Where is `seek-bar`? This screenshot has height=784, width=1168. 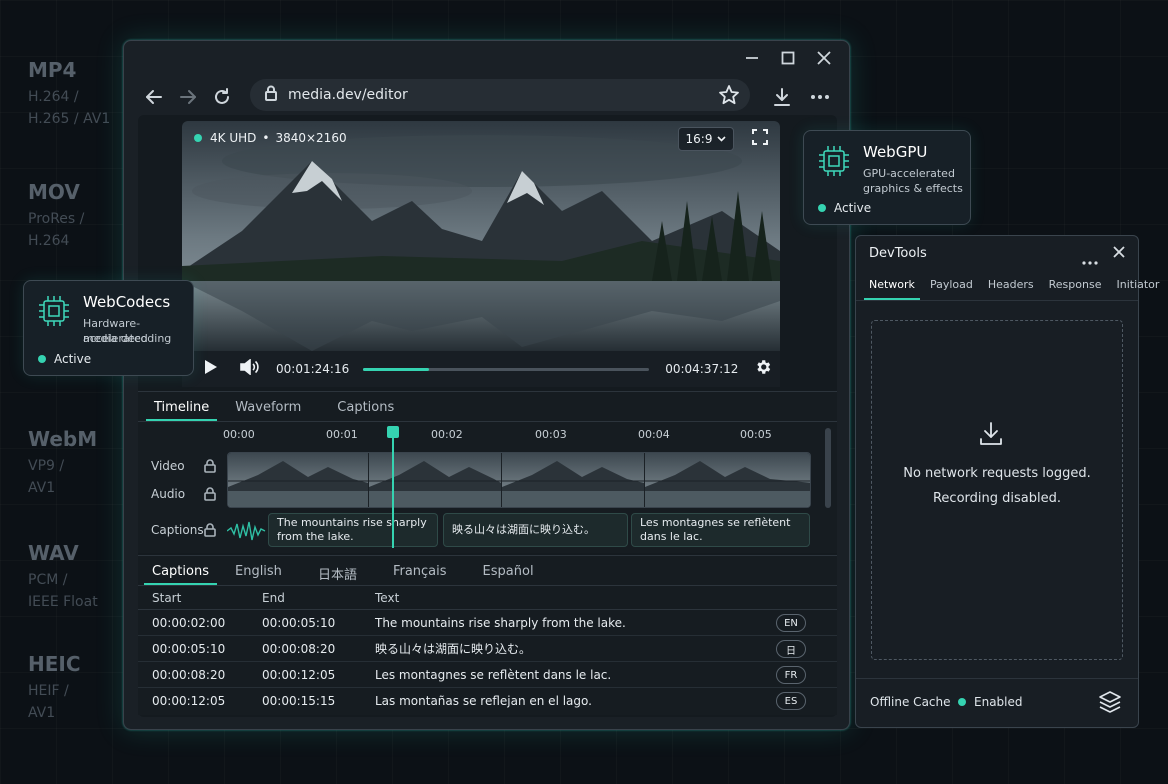 seek-bar is located at coordinates (506, 369).